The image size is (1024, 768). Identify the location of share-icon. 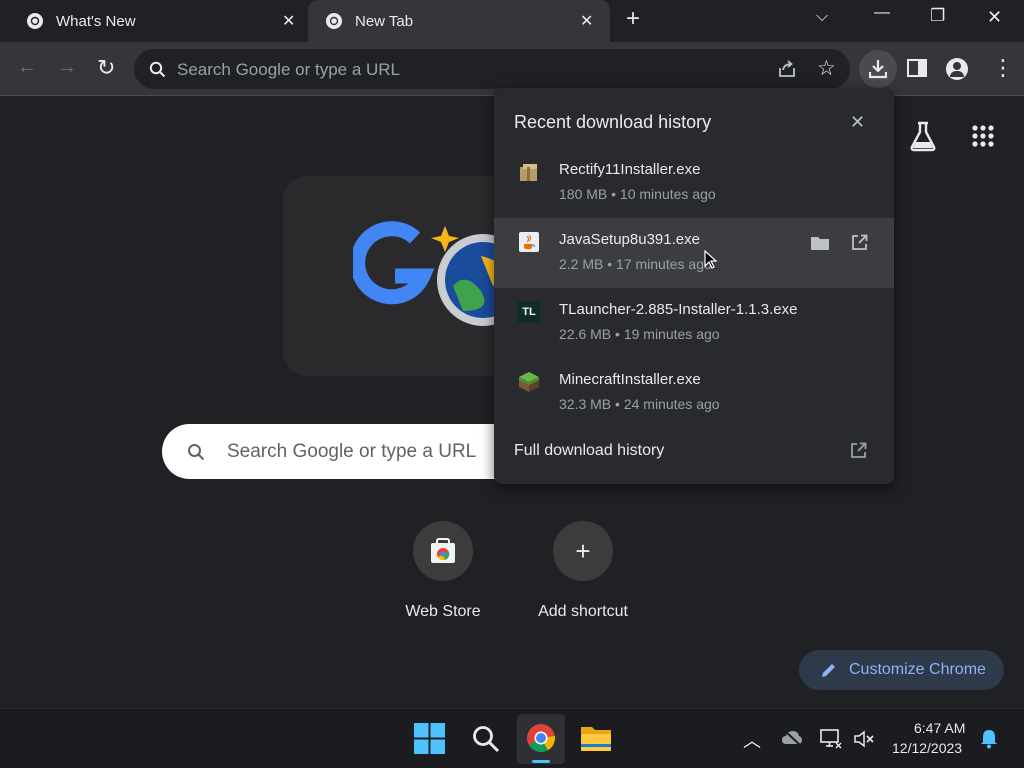
(787, 69).